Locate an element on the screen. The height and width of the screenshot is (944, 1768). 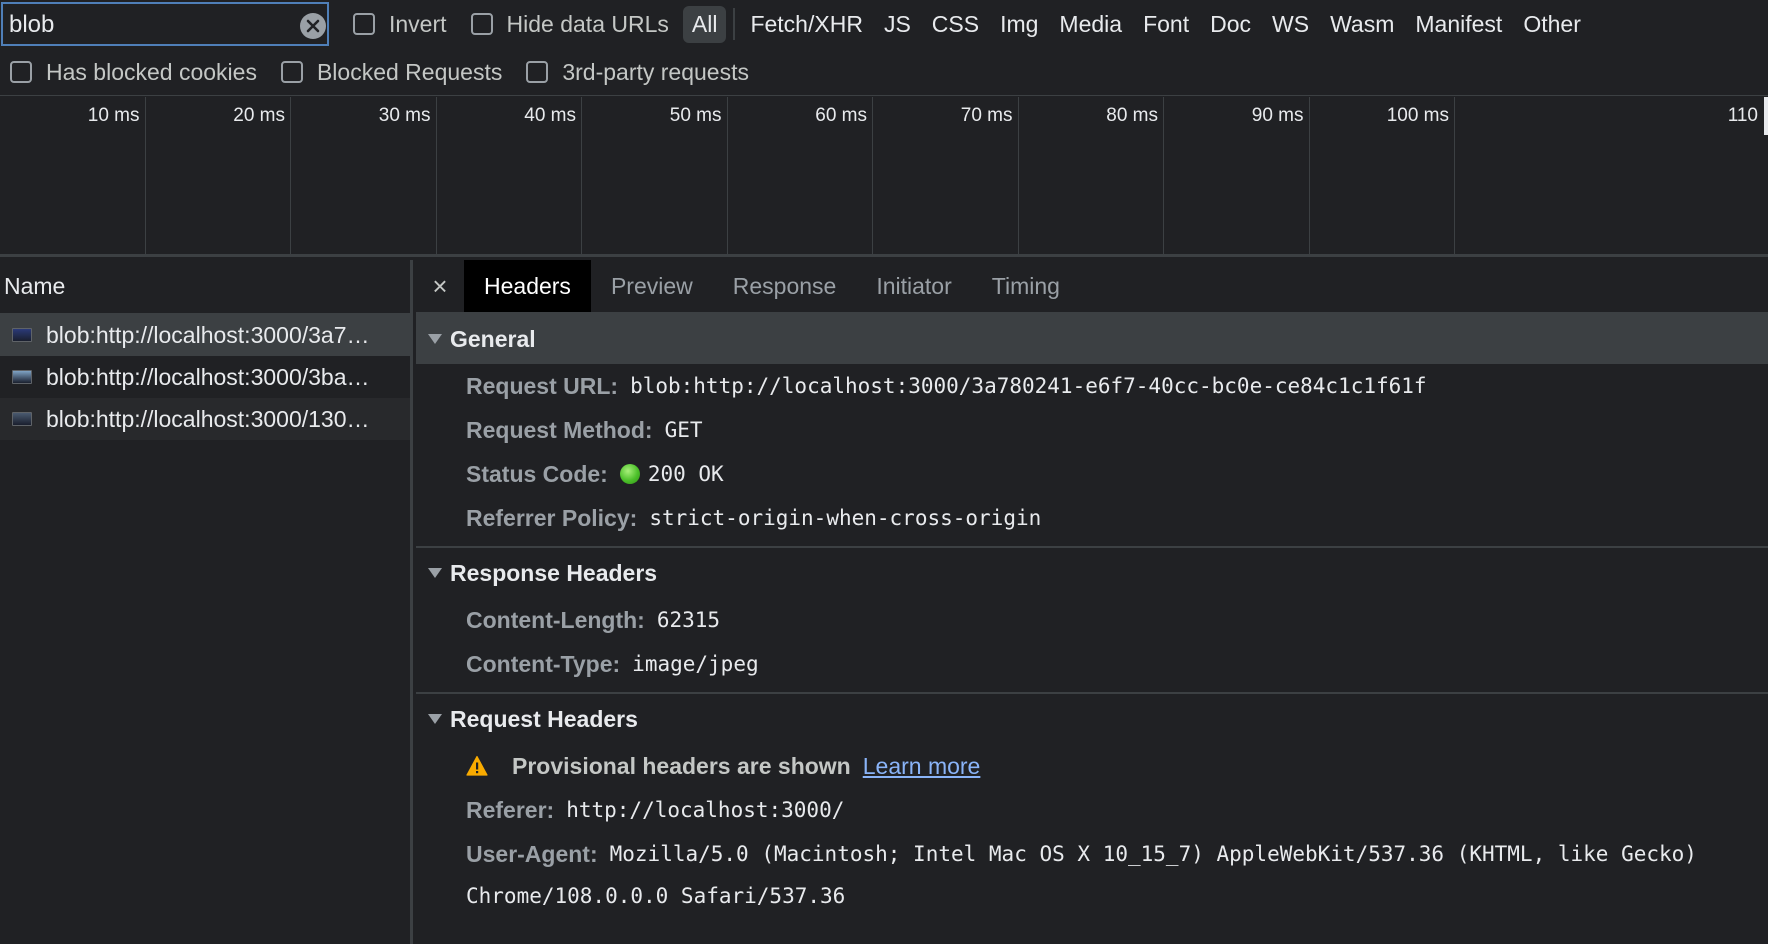
timeline-tick: 110 is located at coordinates (1611, 177).